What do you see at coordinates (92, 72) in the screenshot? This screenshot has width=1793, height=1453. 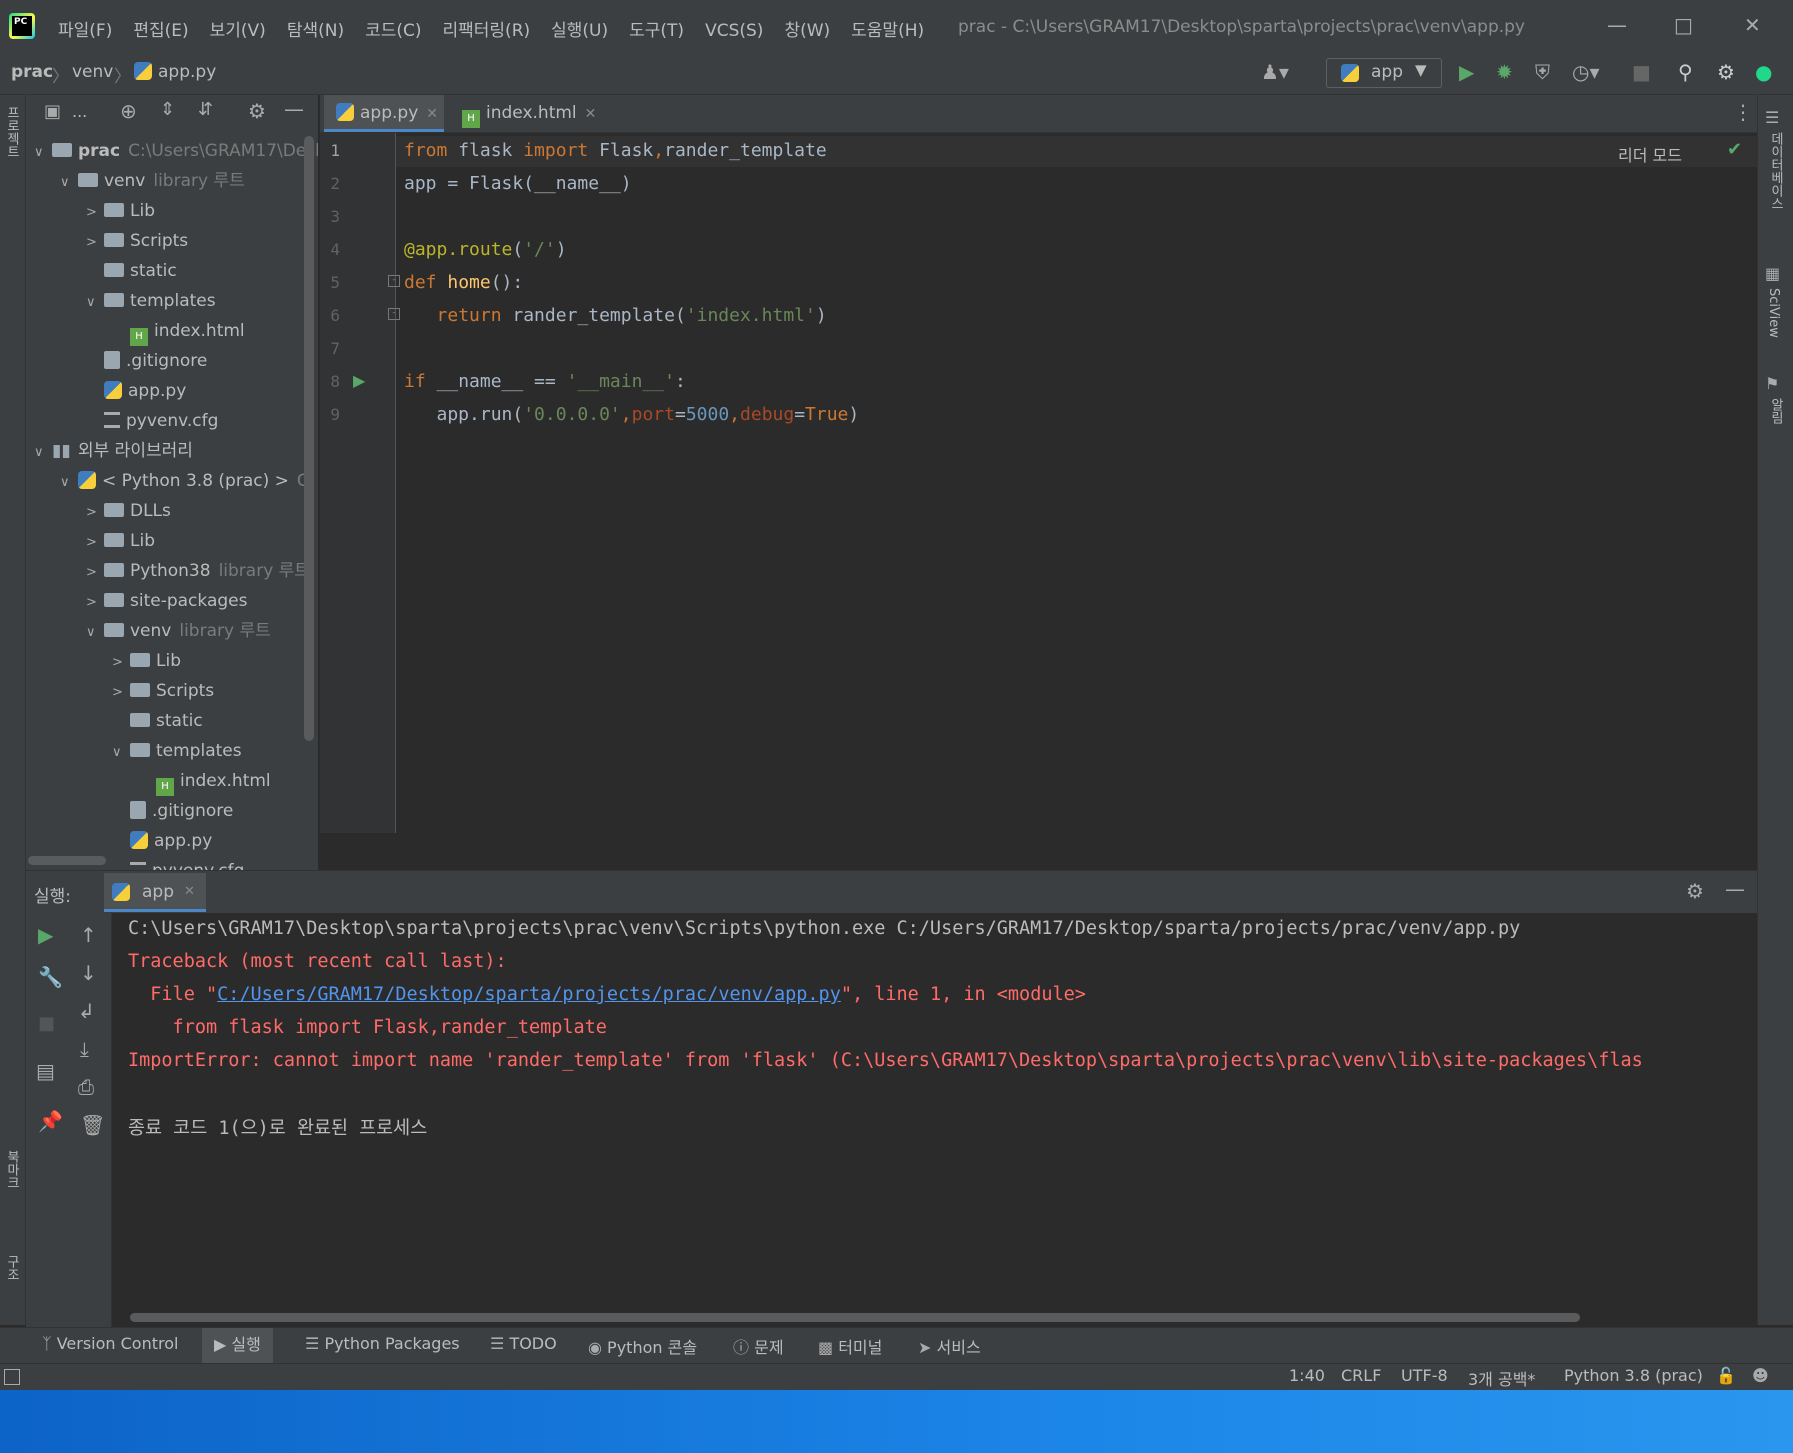 I see `breadcrumb-folder: venv` at bounding box center [92, 72].